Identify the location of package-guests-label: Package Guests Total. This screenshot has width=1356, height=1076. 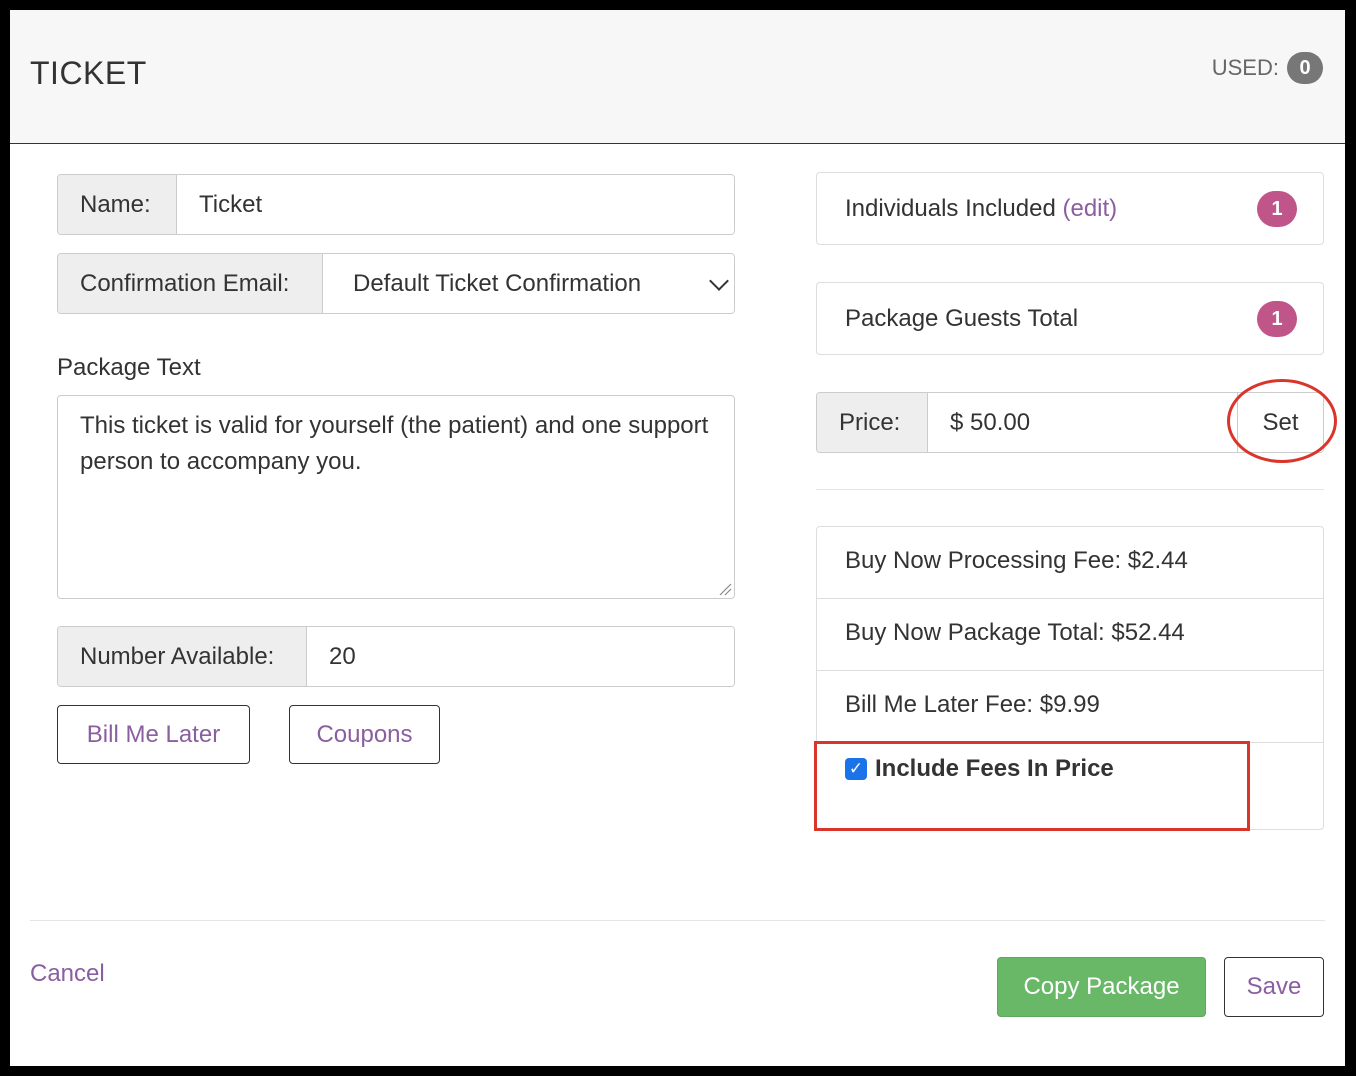
(962, 318).